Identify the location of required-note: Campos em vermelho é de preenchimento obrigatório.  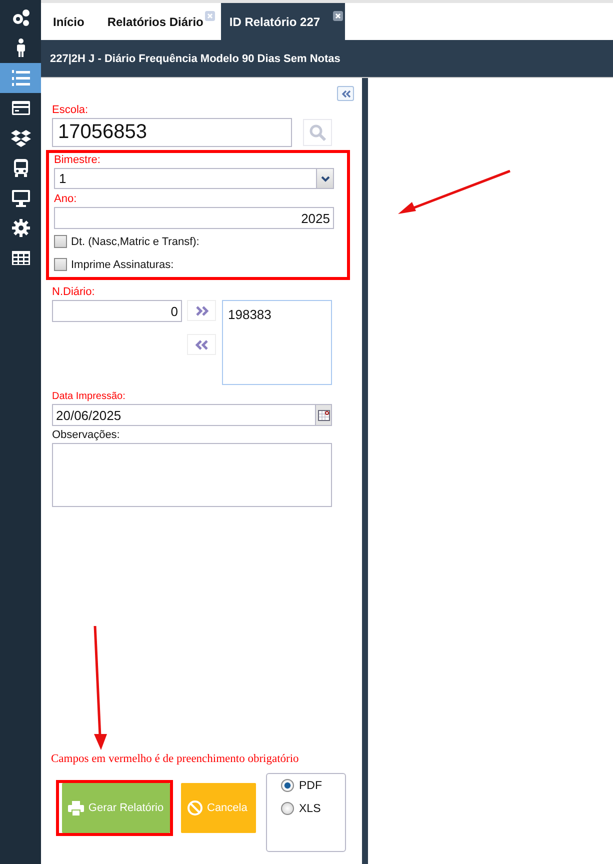
(175, 759).